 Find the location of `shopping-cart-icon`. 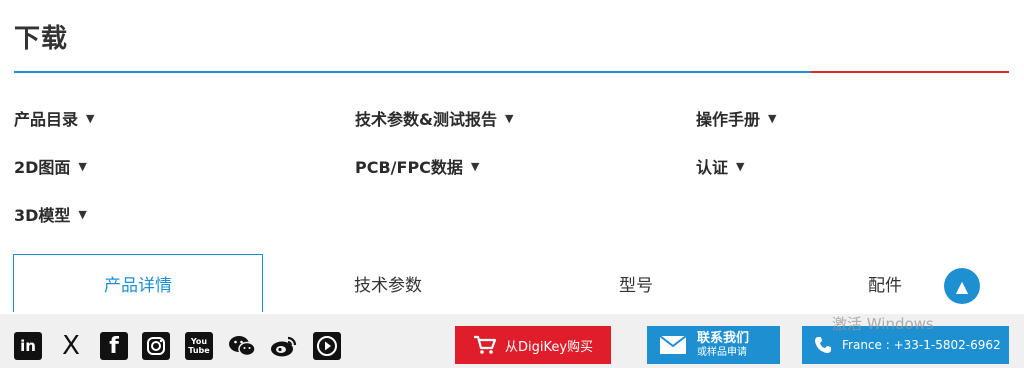

shopping-cart-icon is located at coordinates (485, 344).